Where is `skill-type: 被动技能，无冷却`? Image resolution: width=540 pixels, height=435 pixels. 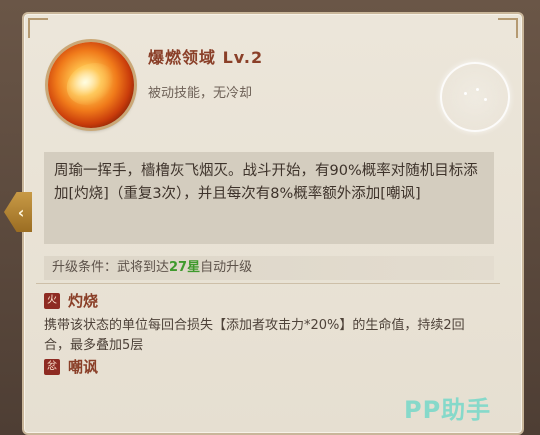 skill-type: 被动技能，无冷却 is located at coordinates (200, 93).